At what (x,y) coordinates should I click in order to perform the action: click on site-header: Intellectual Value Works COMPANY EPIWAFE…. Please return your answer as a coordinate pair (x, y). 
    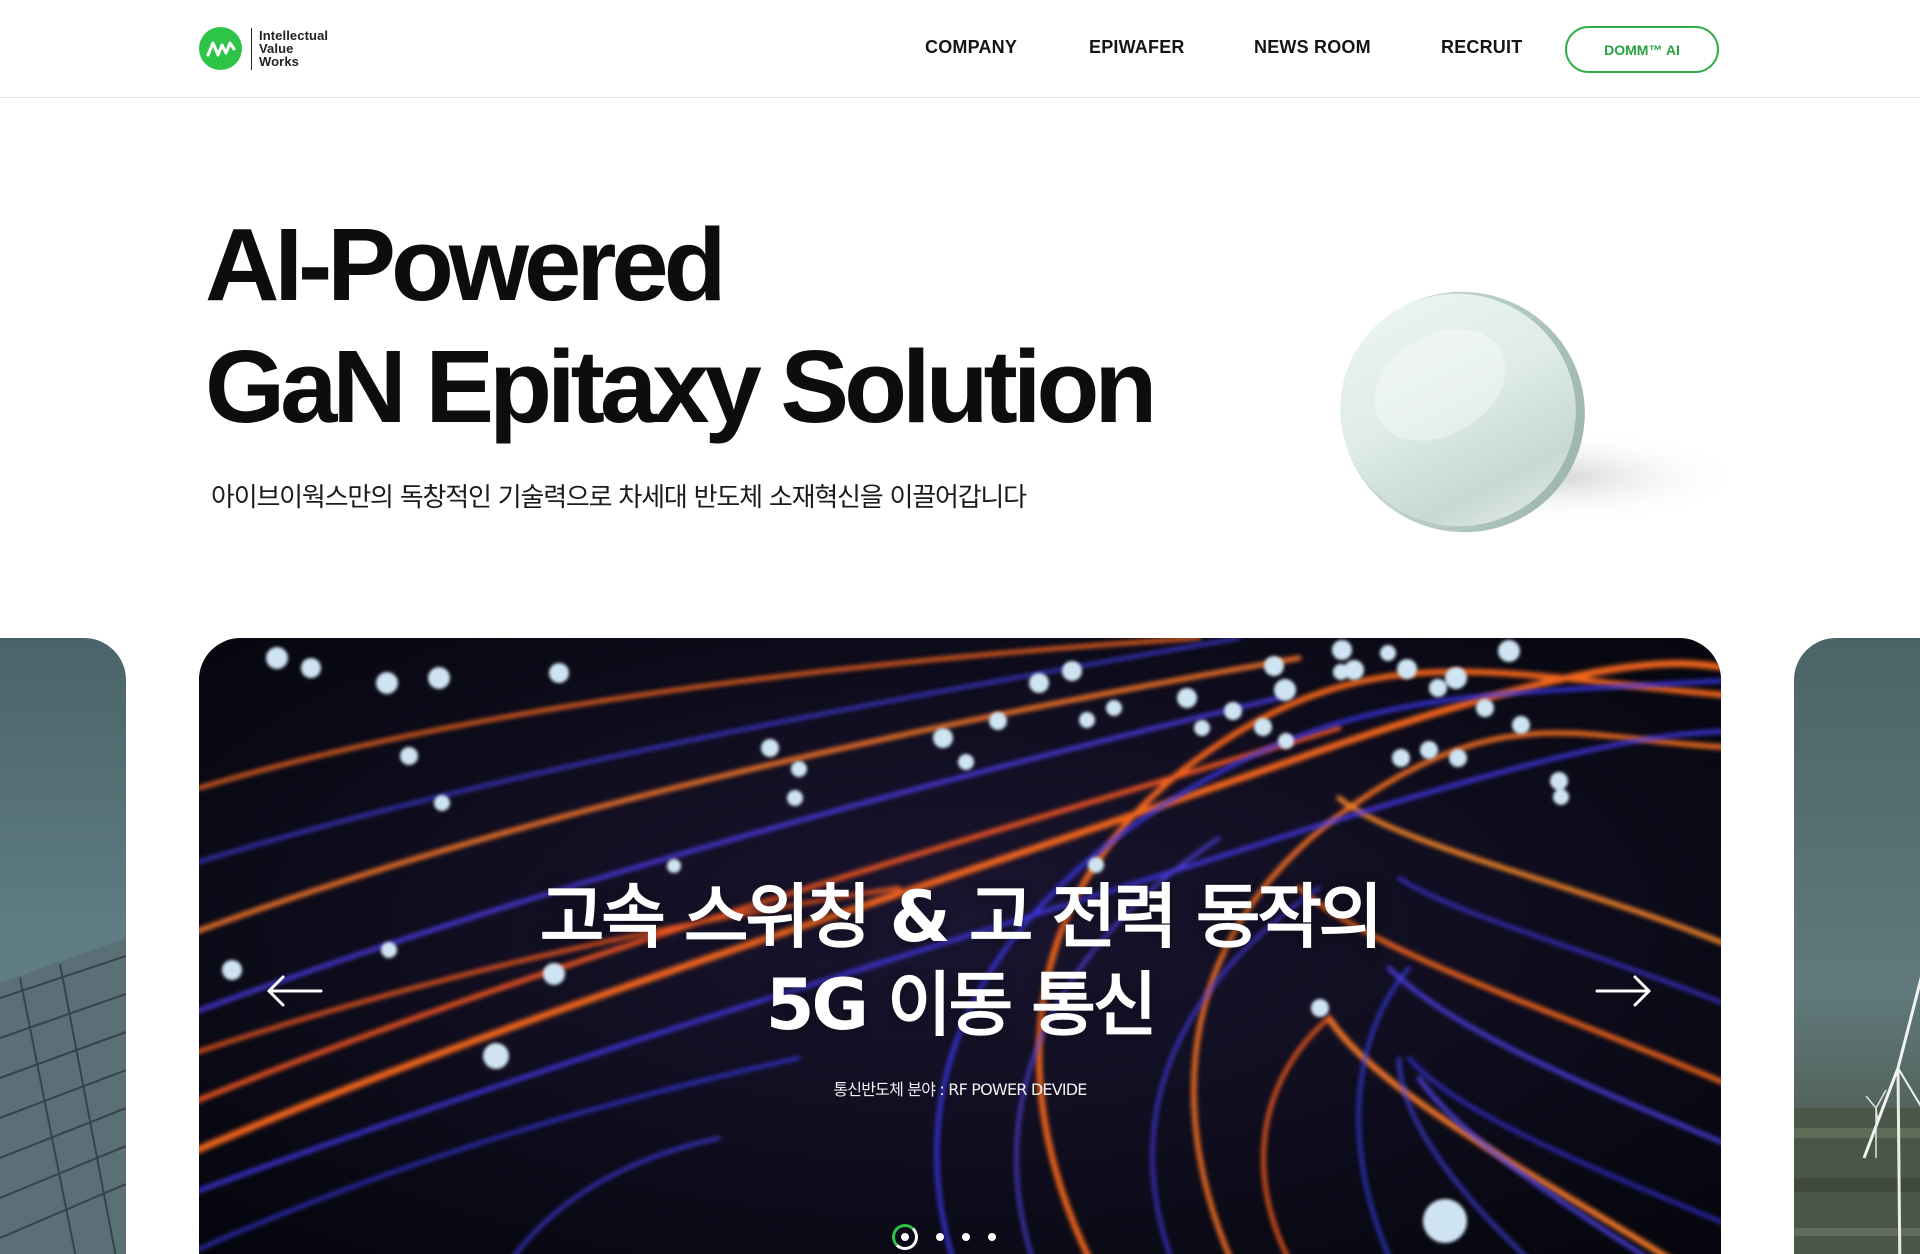
    Looking at the image, I should click on (960, 49).